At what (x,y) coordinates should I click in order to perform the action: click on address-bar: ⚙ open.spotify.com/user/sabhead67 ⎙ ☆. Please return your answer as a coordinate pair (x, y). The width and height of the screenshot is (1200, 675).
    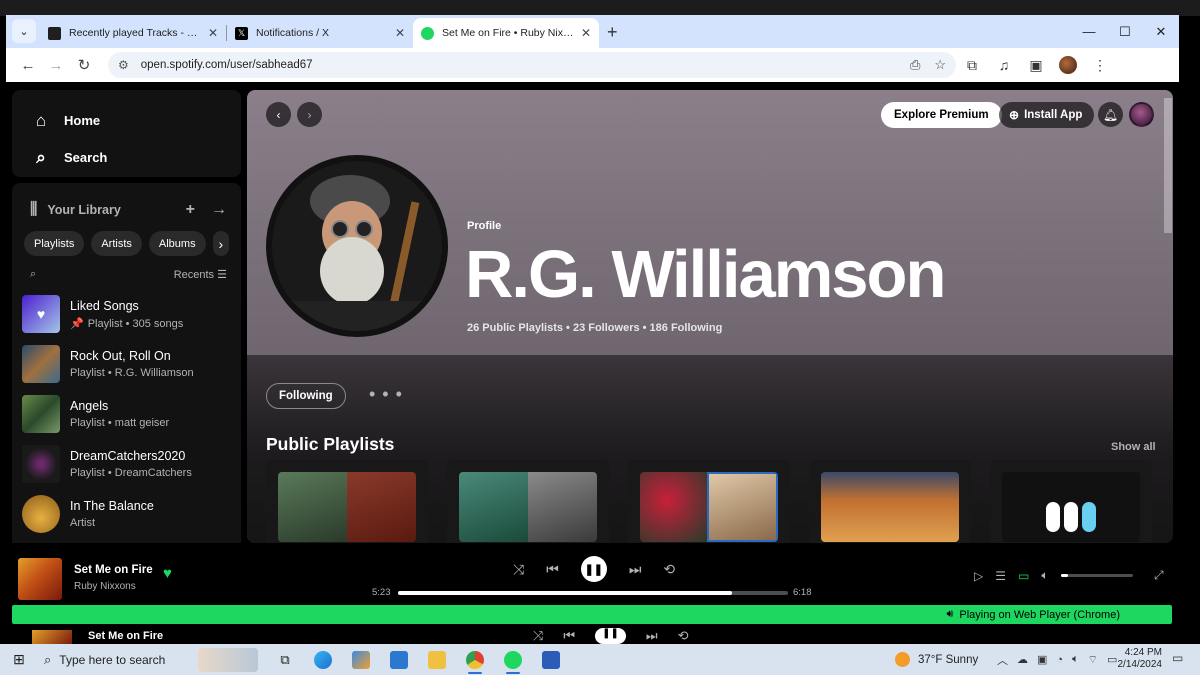
    Looking at the image, I should click on (532, 65).